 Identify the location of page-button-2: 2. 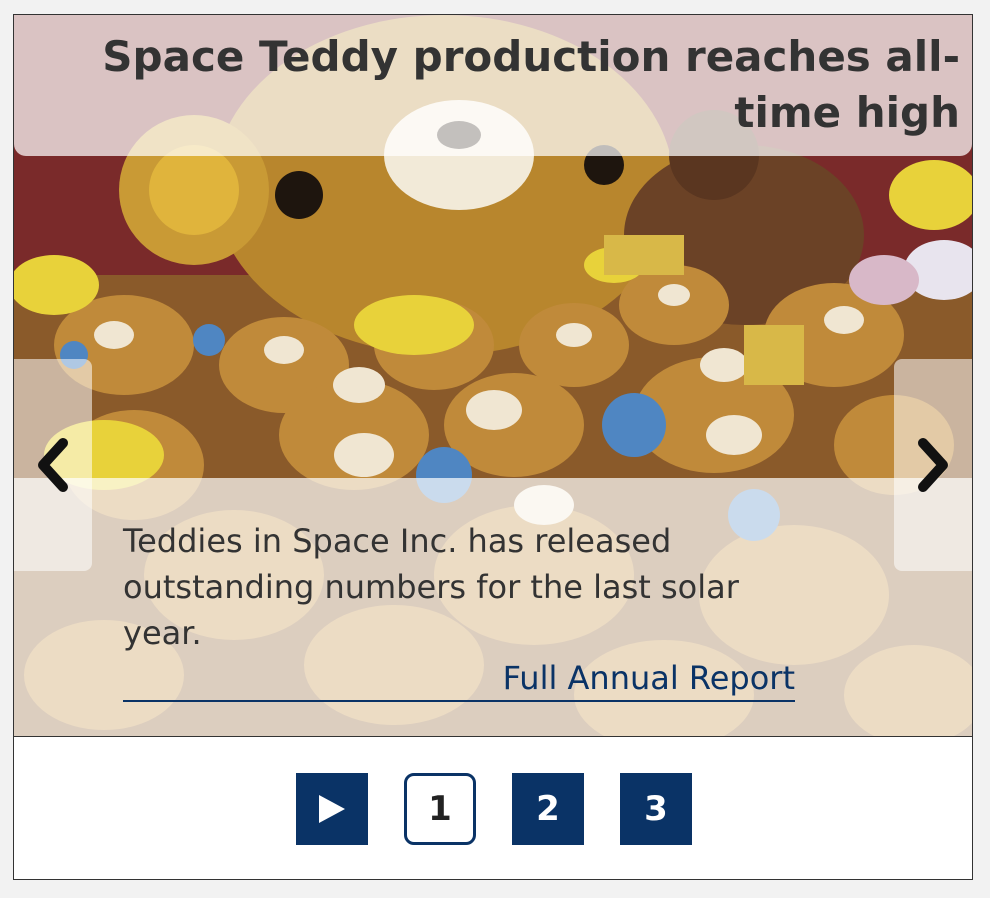
(548, 809).